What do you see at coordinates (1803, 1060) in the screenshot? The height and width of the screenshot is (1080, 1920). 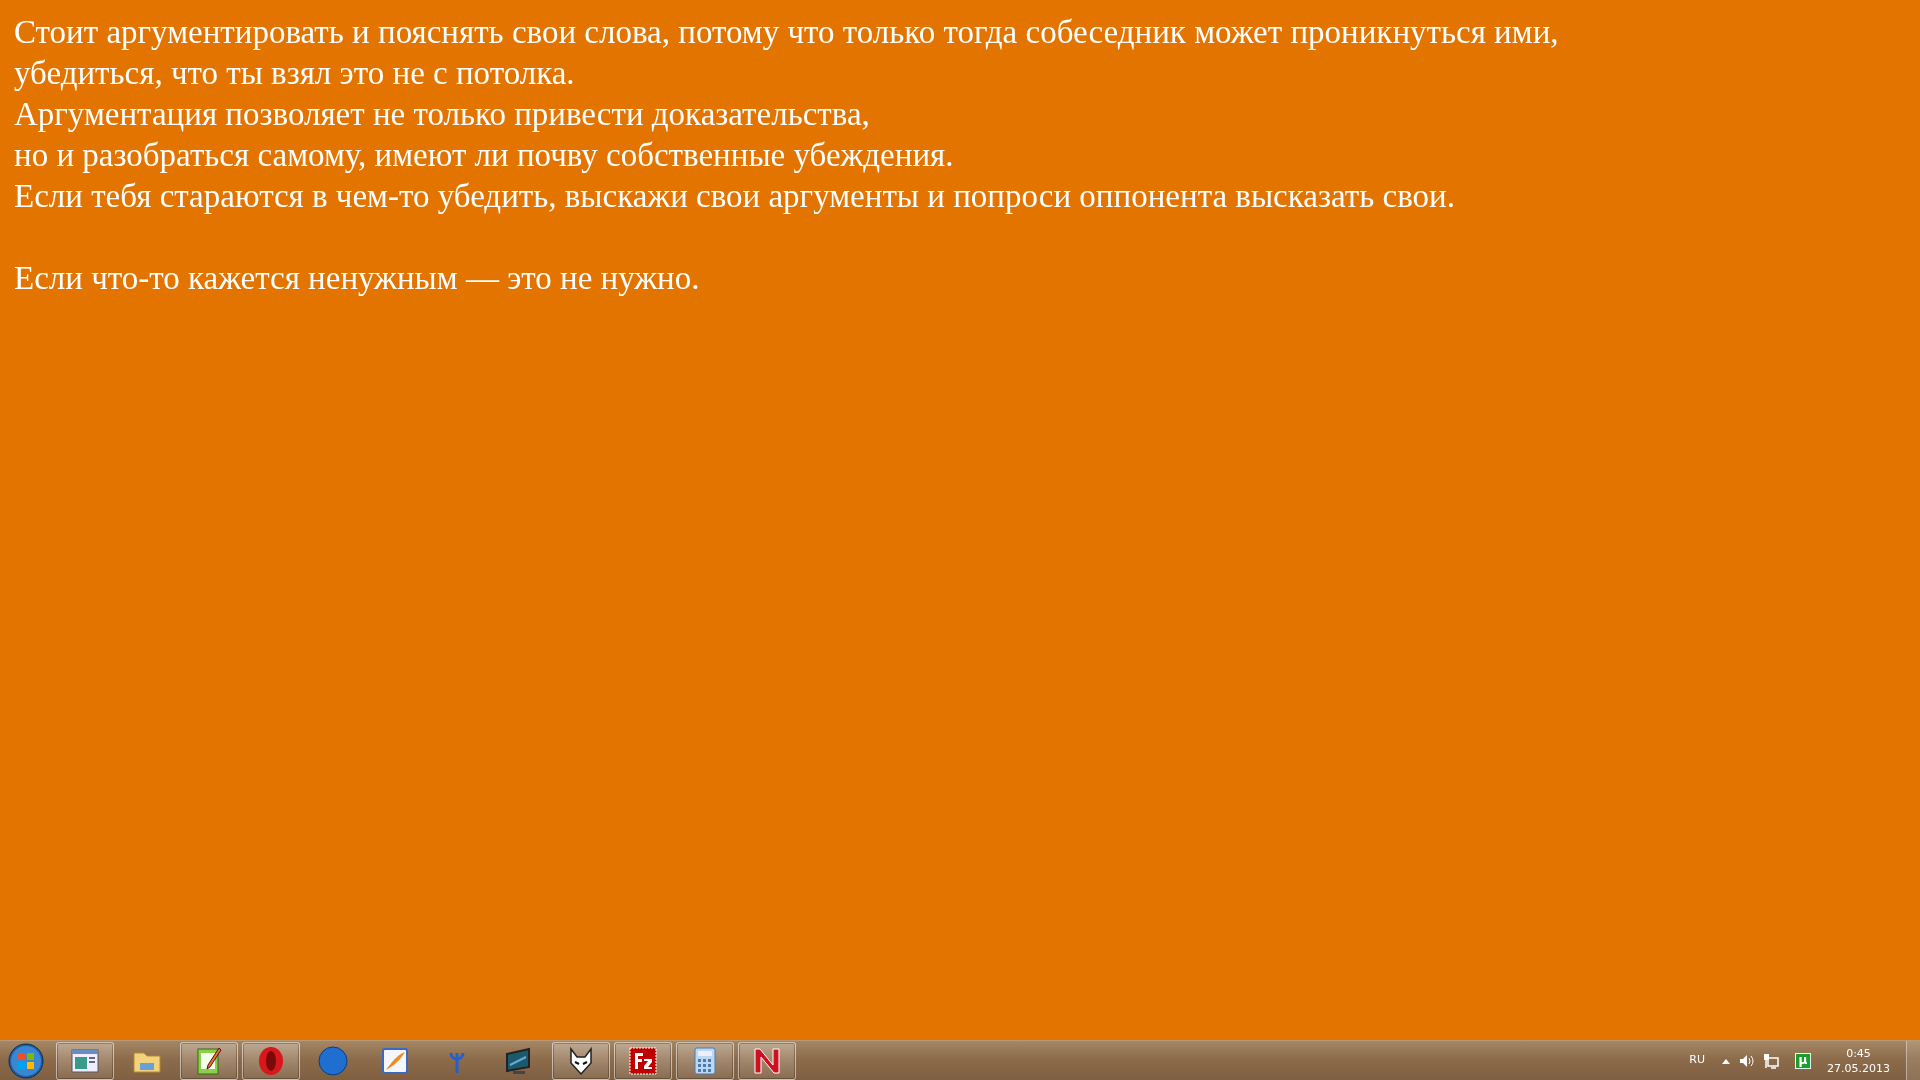 I see `torrent-icon: µ` at bounding box center [1803, 1060].